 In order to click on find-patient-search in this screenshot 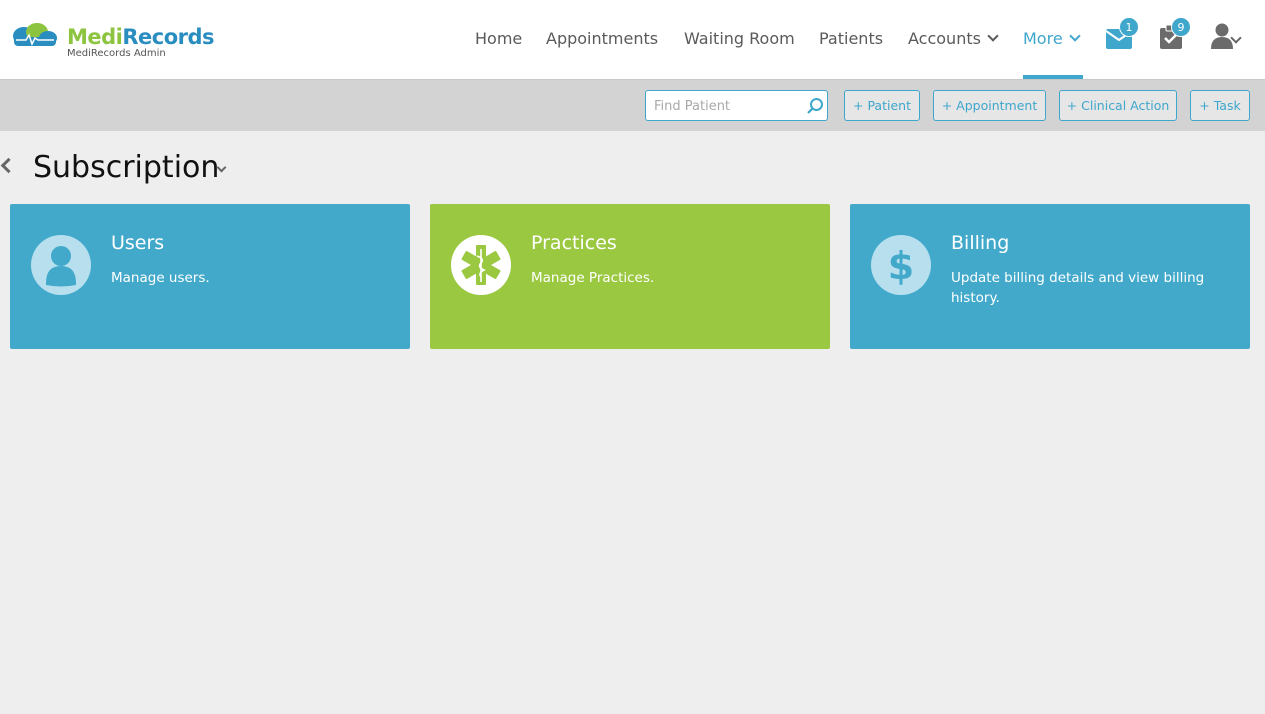, I will do `click(736, 105)`.